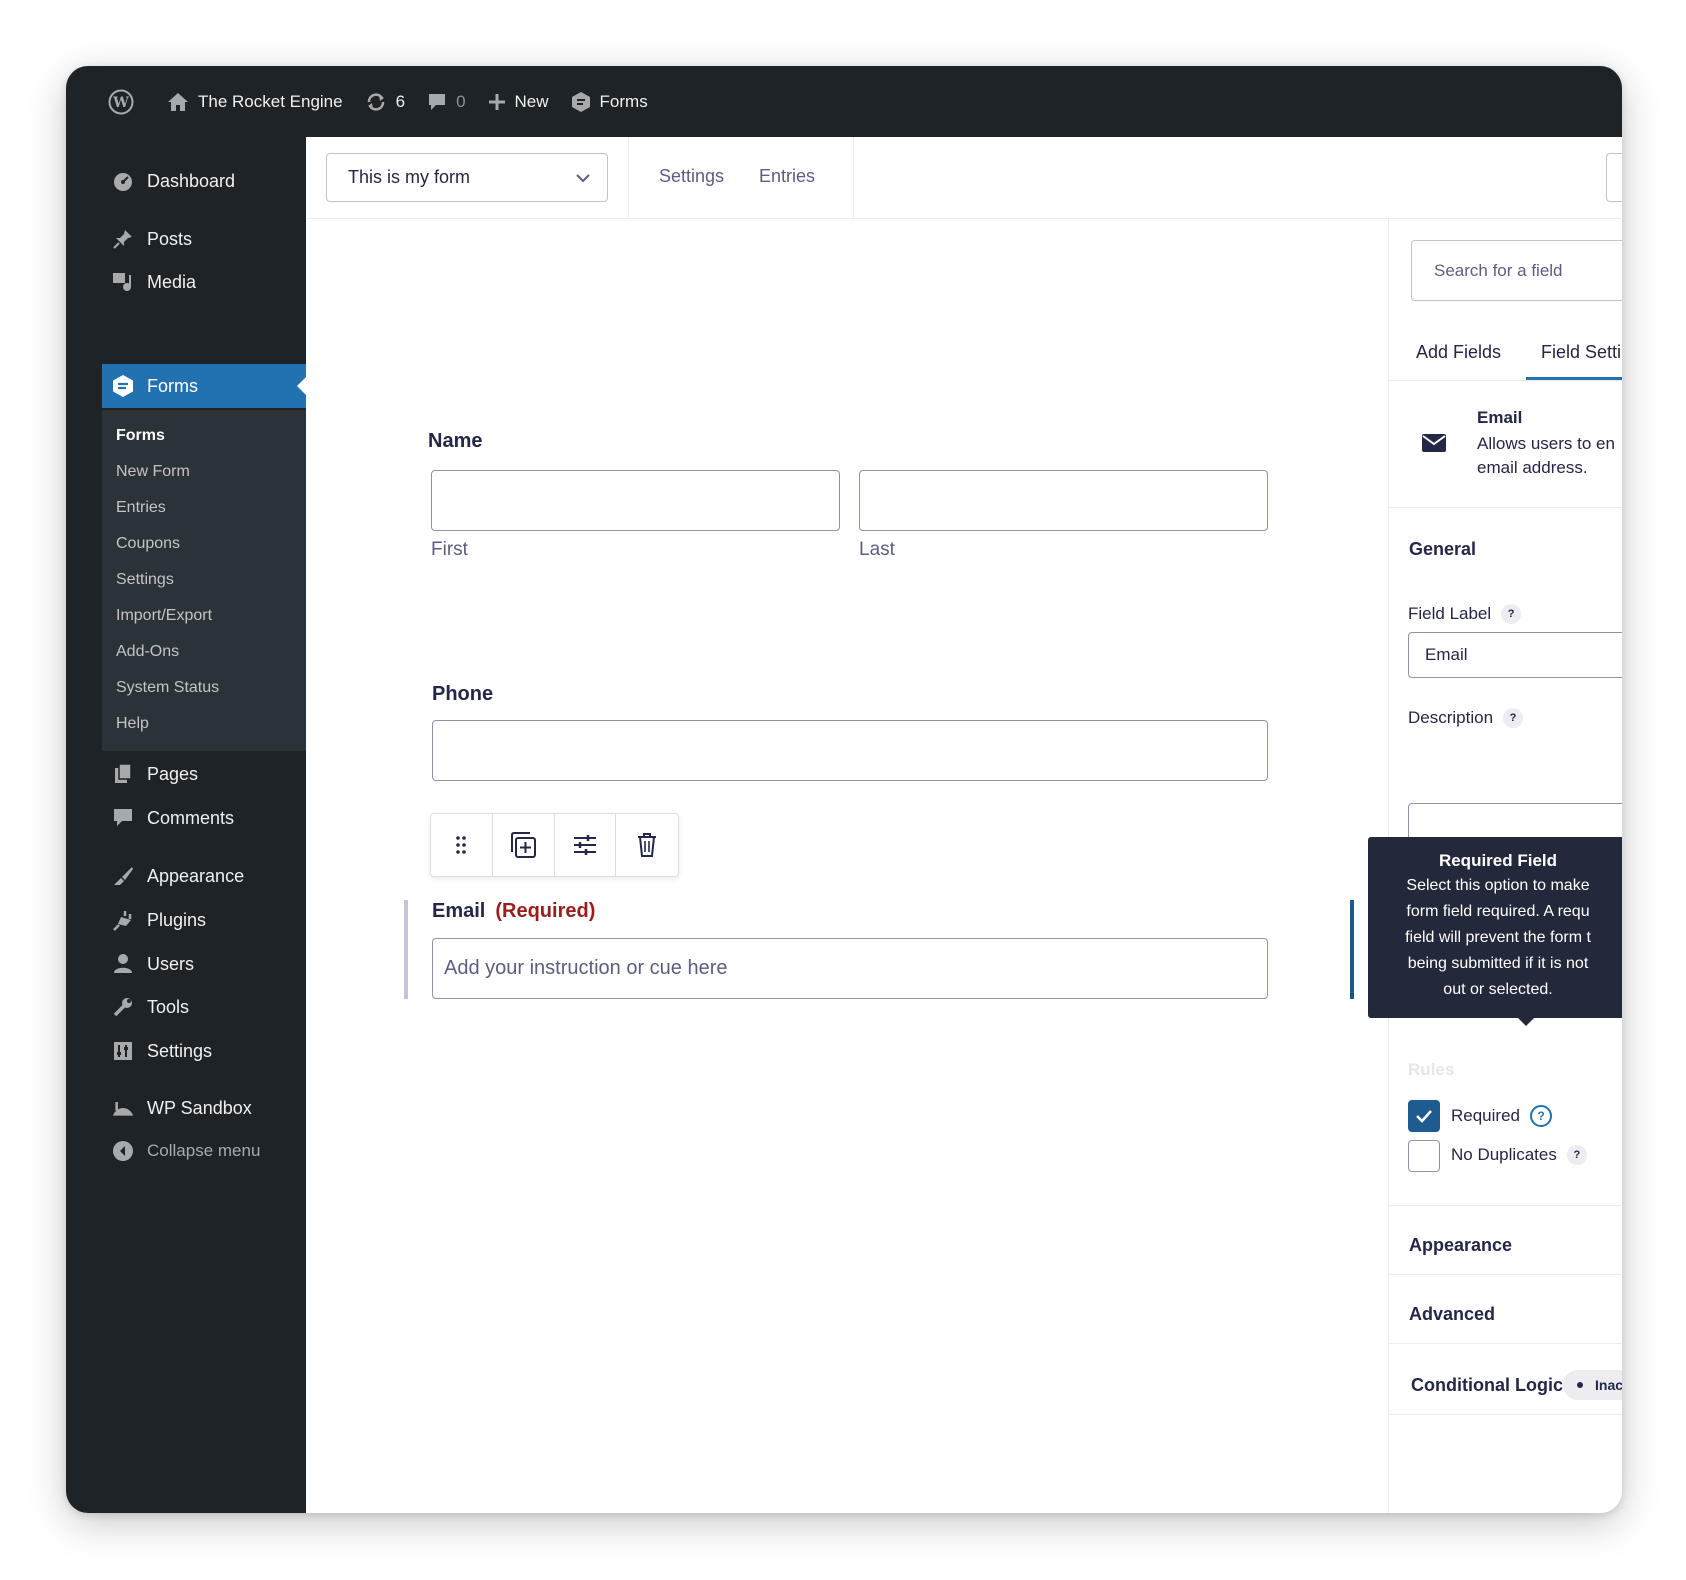 Image resolution: width=1686 pixels, height=1580 pixels. What do you see at coordinates (153, 472) in the screenshot?
I see `submenu-item-new-form: New Form` at bounding box center [153, 472].